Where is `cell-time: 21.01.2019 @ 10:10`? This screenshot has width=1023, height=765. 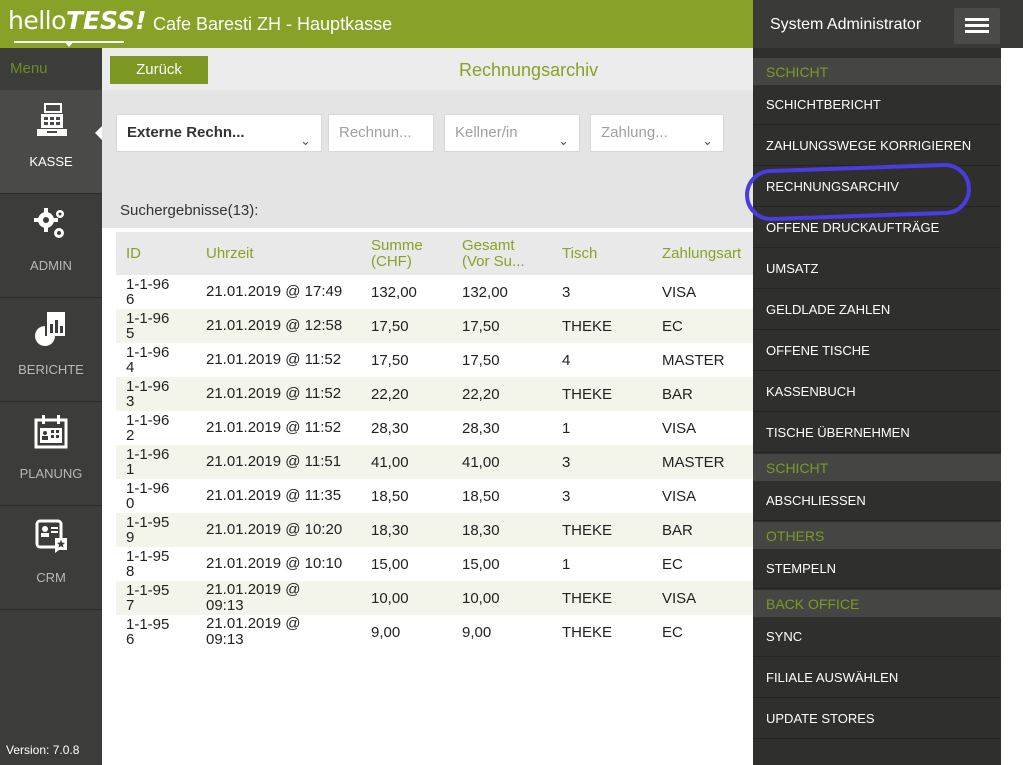 cell-time: 21.01.2019 @ 10:10 is located at coordinates (274, 563).